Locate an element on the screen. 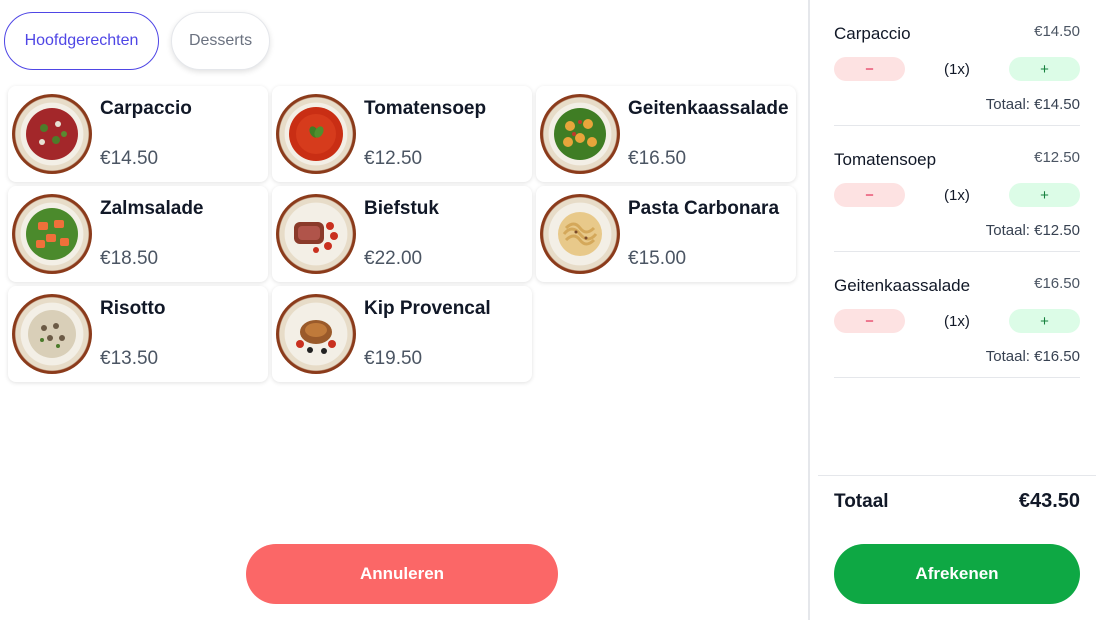  total-separator is located at coordinates (957, 475).